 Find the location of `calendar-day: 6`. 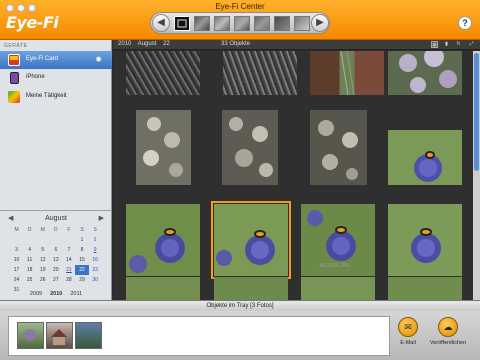

calendar-day: 6 is located at coordinates (55, 250).